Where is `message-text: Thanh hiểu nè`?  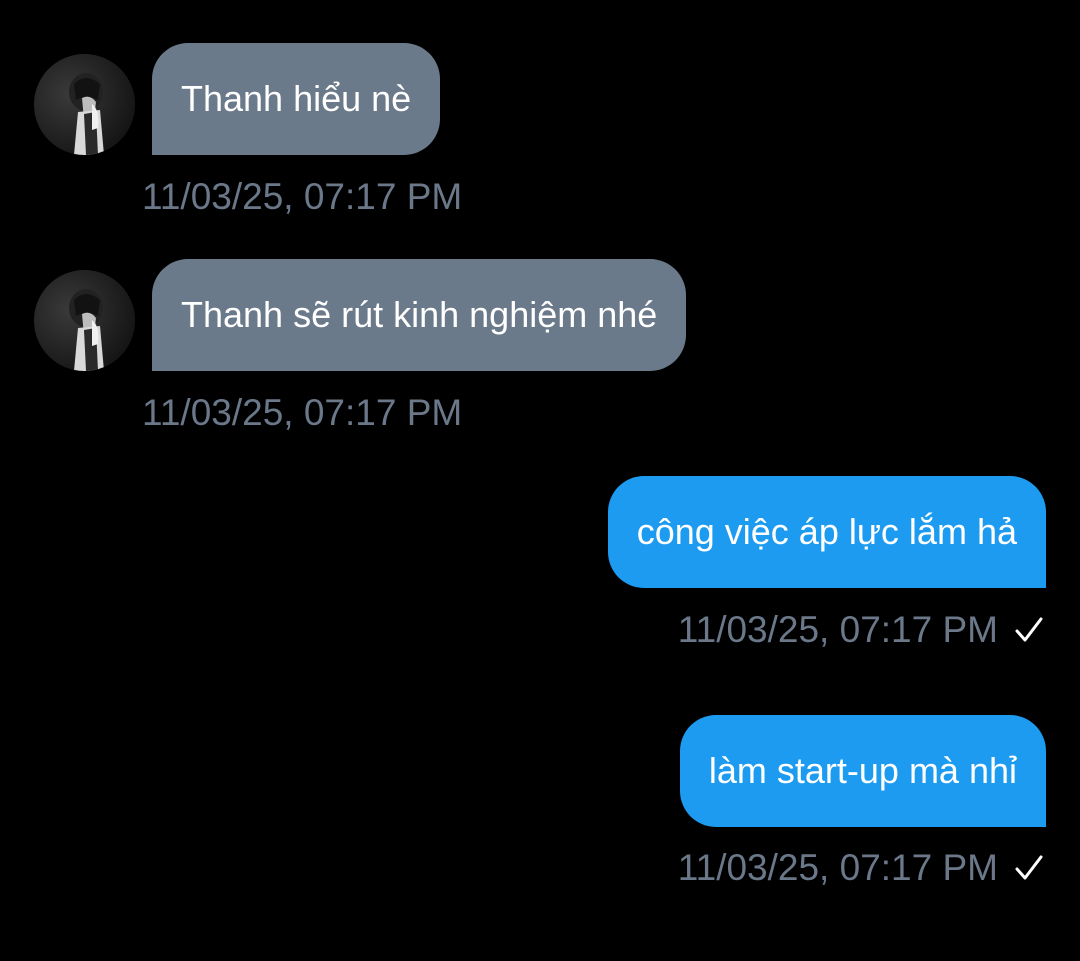 message-text: Thanh hiểu nè is located at coordinates (296, 98).